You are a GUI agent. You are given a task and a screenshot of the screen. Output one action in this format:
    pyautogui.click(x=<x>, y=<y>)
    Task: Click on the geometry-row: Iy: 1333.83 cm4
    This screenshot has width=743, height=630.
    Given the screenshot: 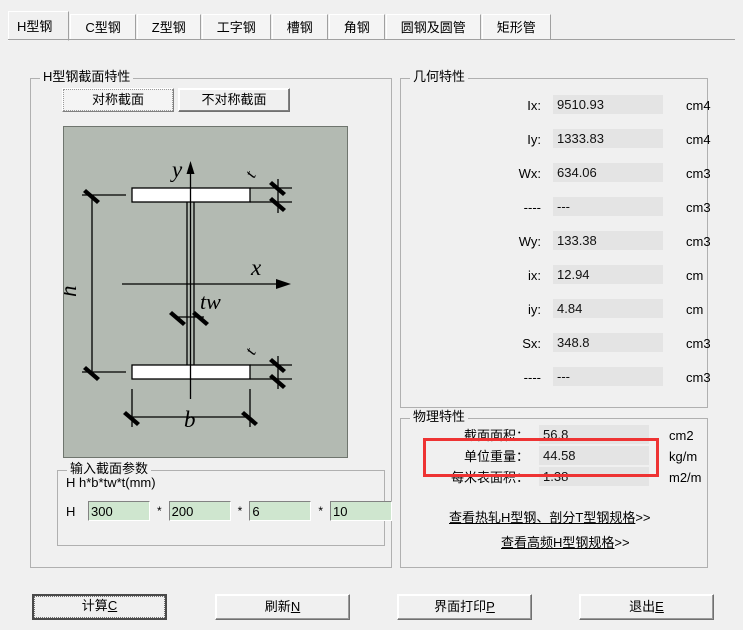 What is the action you would take?
    pyautogui.click(x=556, y=140)
    